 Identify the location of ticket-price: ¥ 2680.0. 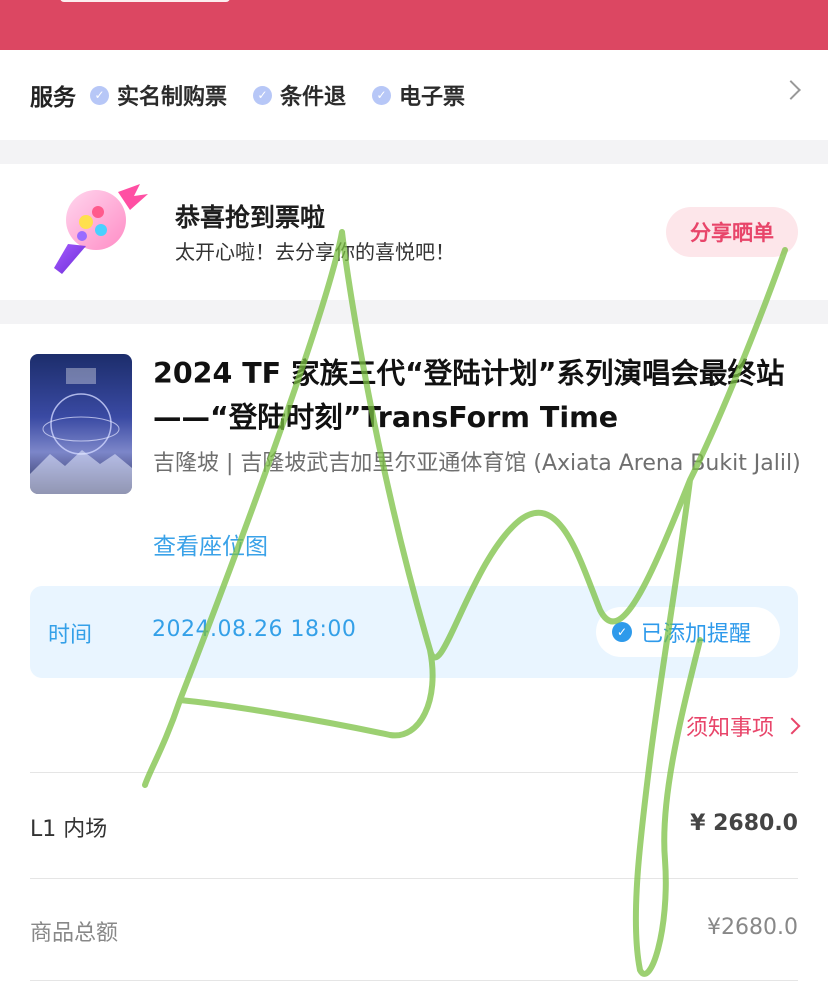
(744, 823).